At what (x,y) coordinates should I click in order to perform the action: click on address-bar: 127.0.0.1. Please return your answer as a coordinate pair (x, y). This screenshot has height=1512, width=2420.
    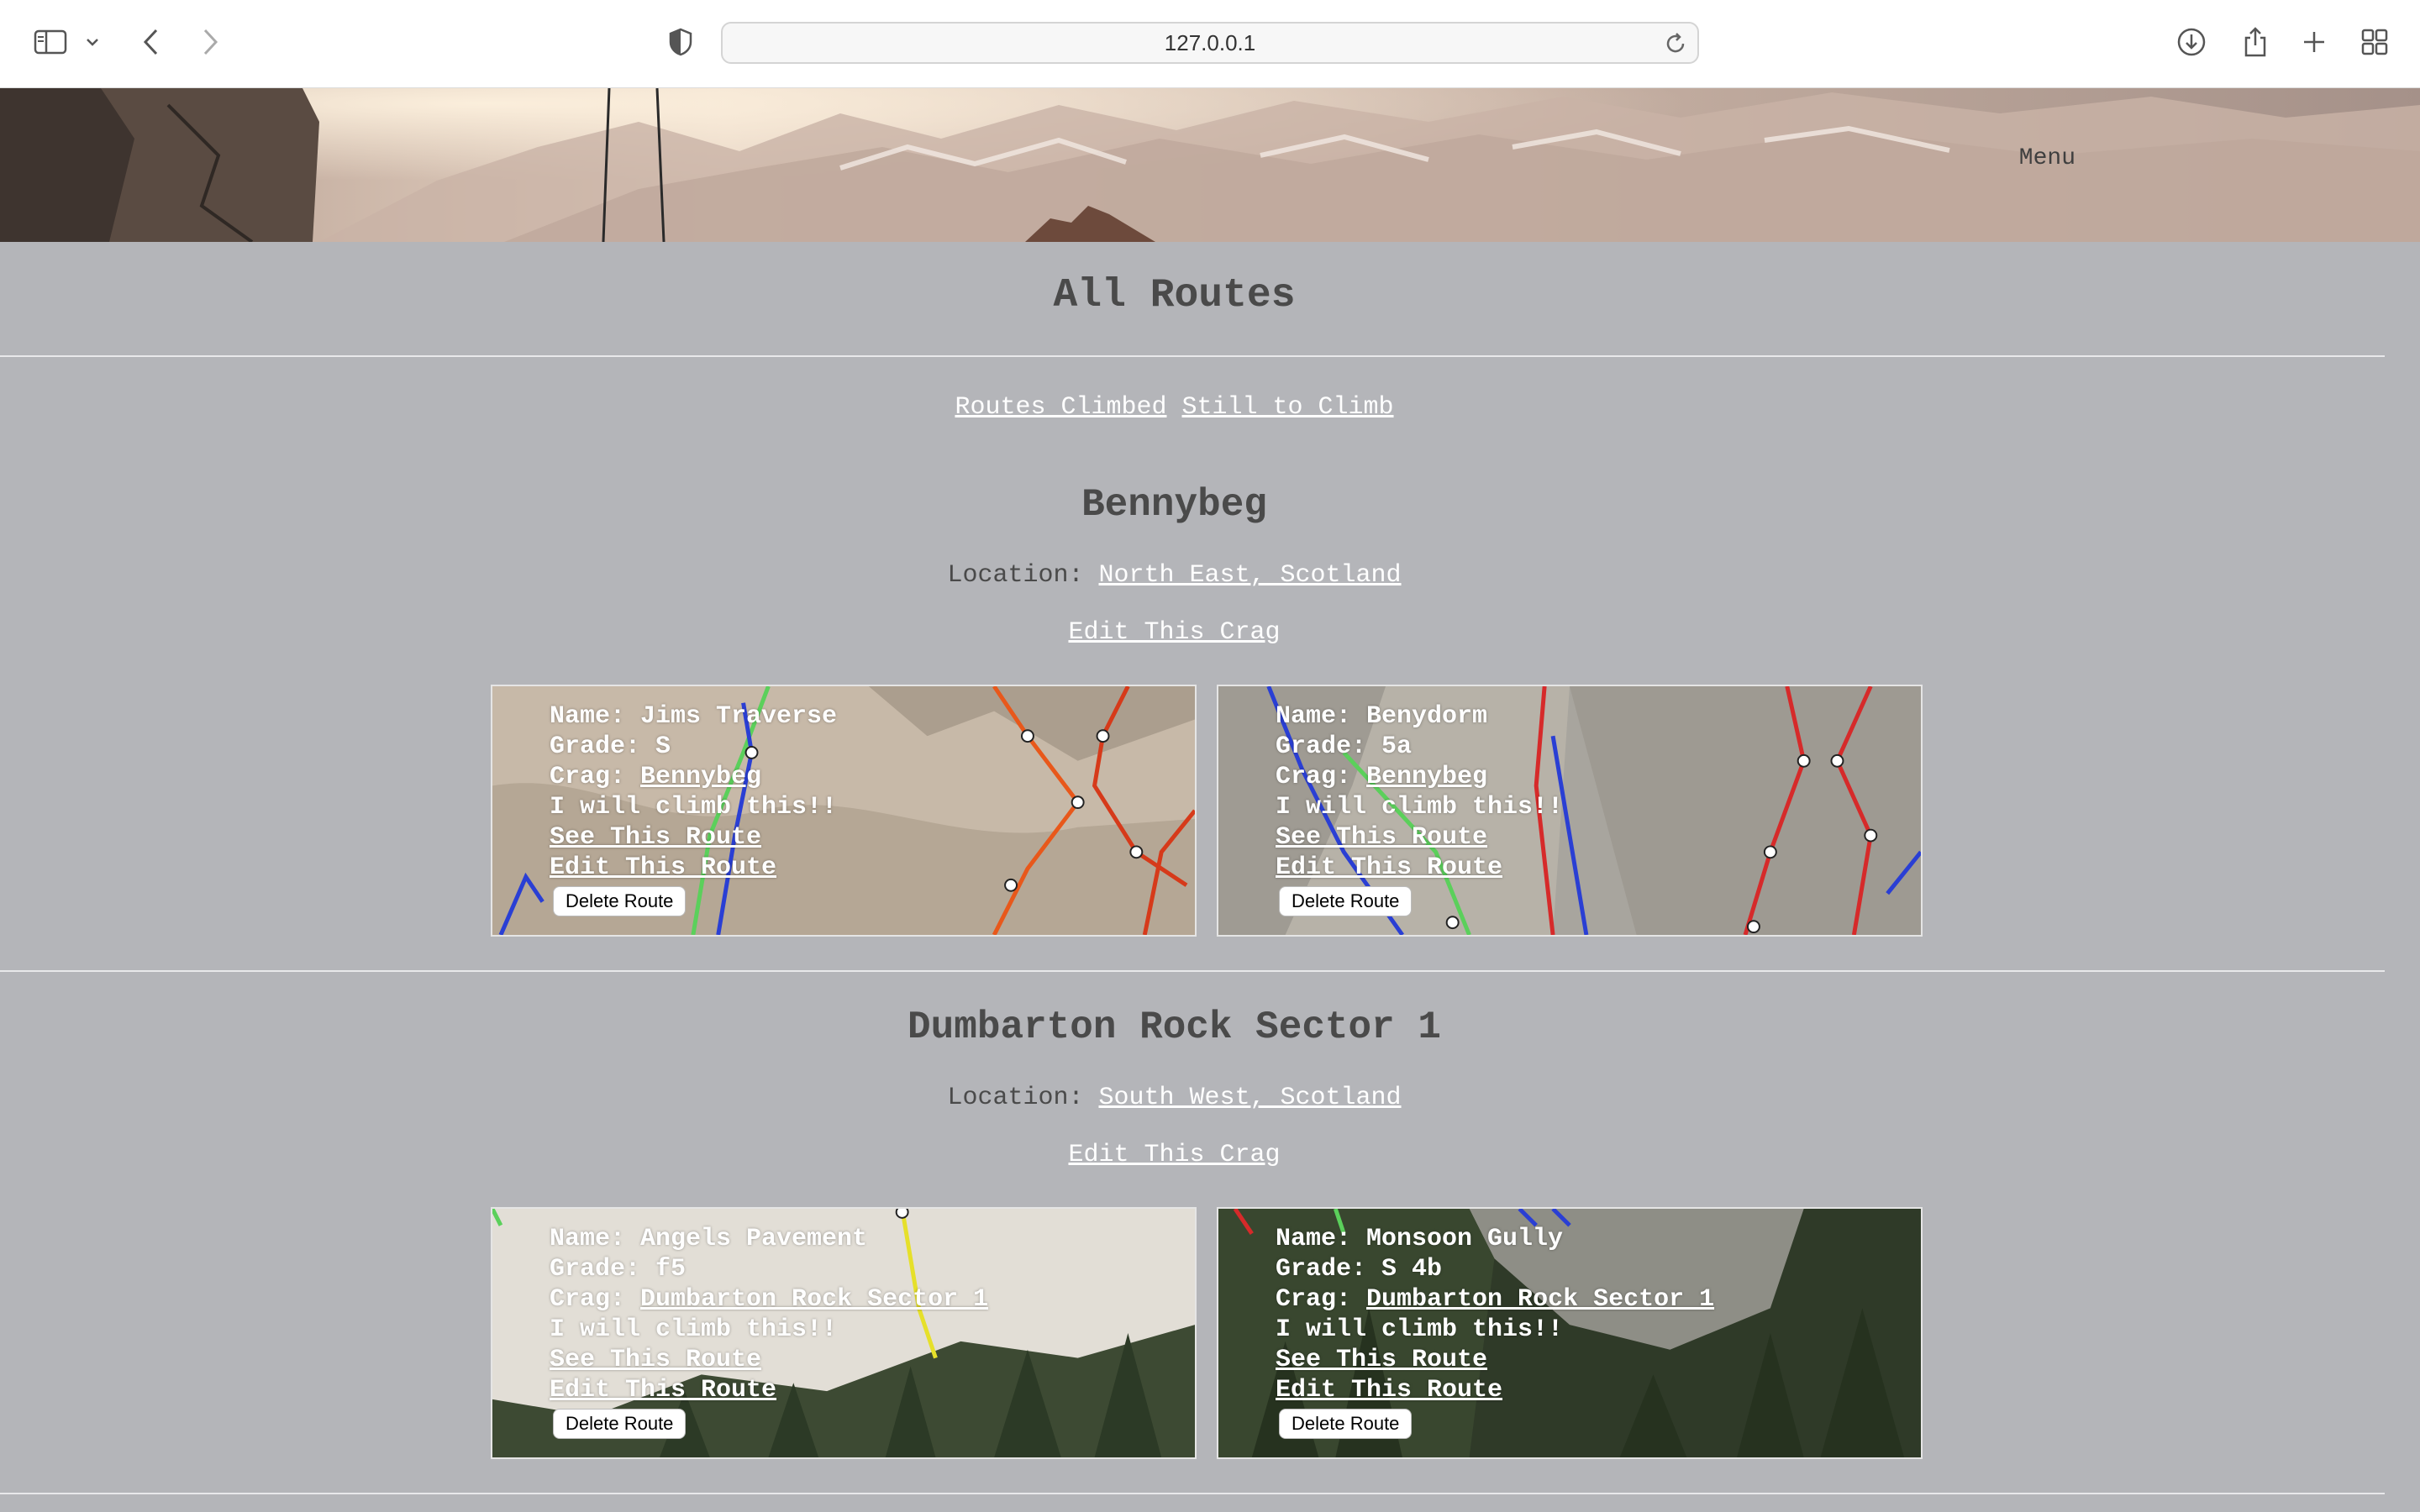
    Looking at the image, I should click on (1210, 43).